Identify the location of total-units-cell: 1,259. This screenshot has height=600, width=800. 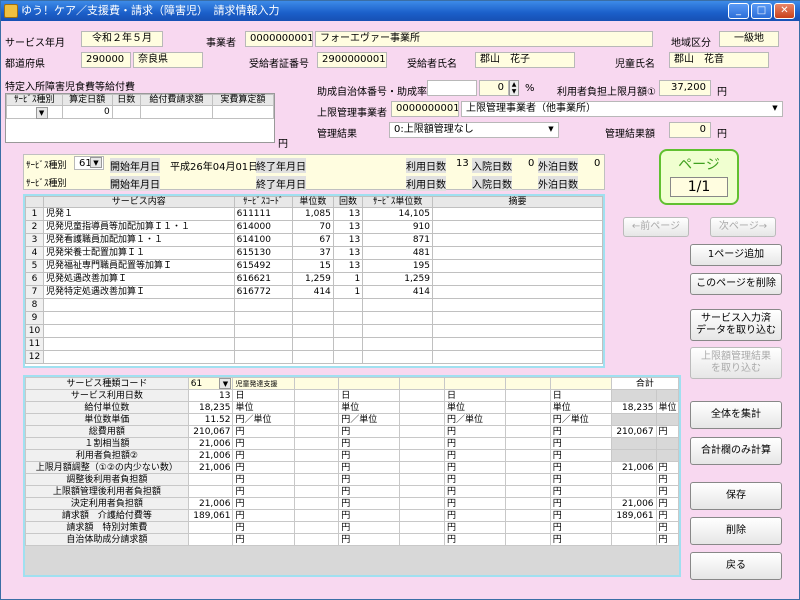
(397, 279).